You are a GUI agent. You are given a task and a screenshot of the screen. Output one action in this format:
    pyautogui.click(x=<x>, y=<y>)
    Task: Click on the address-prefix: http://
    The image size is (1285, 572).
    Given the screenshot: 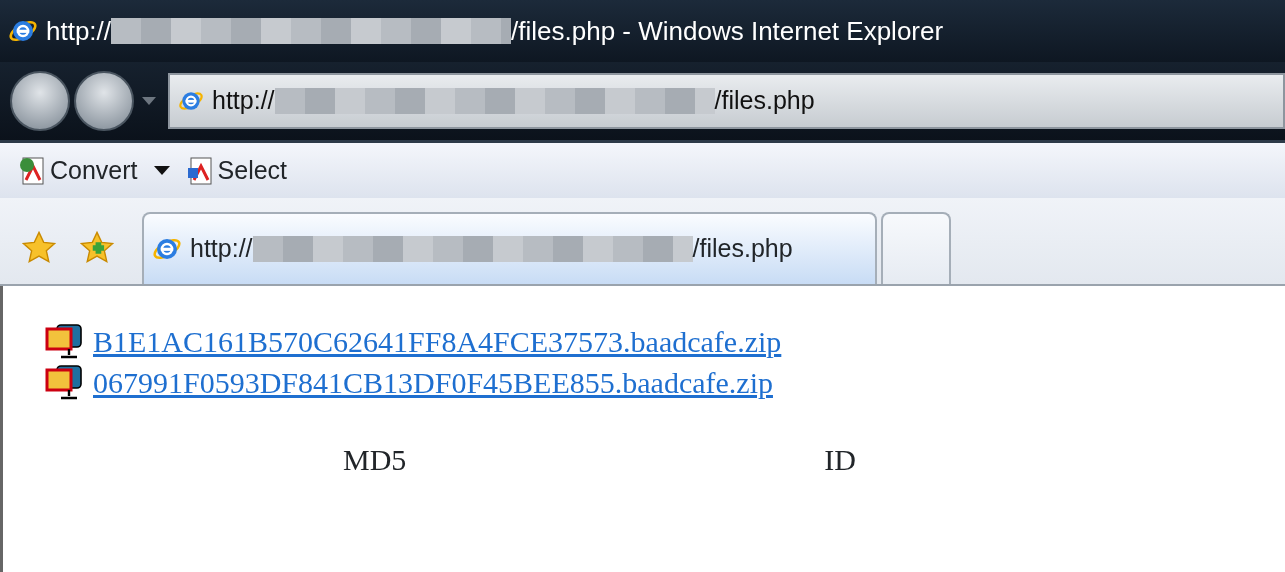 What is the action you would take?
    pyautogui.click(x=243, y=101)
    